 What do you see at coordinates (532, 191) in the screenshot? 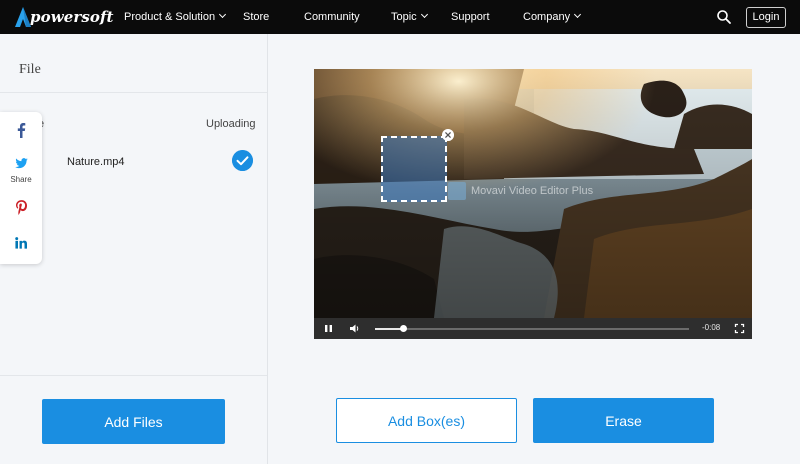
I see `watermark-text: Movavi Video Editor Plus` at bounding box center [532, 191].